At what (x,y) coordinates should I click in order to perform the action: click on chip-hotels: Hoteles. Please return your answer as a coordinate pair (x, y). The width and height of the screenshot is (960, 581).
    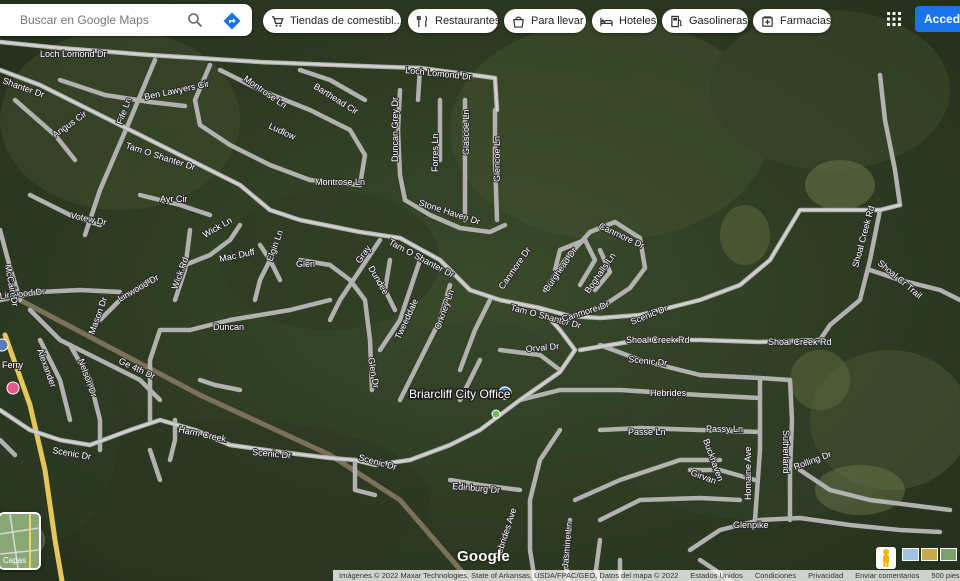
    Looking at the image, I should click on (624, 21).